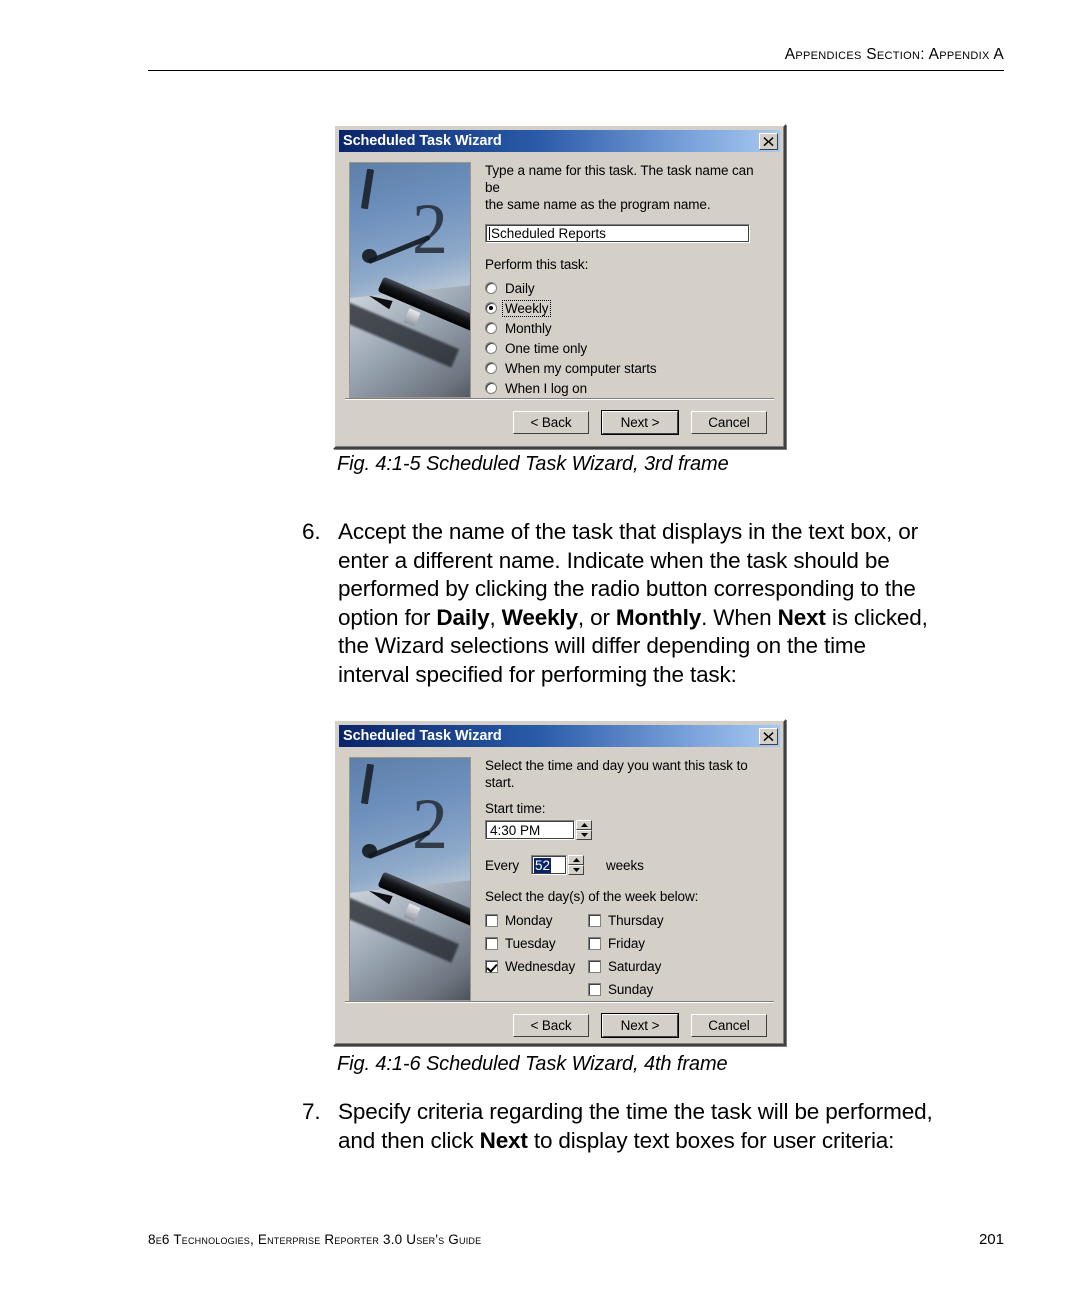  I want to click on interval-value: 52, so click(543, 865).